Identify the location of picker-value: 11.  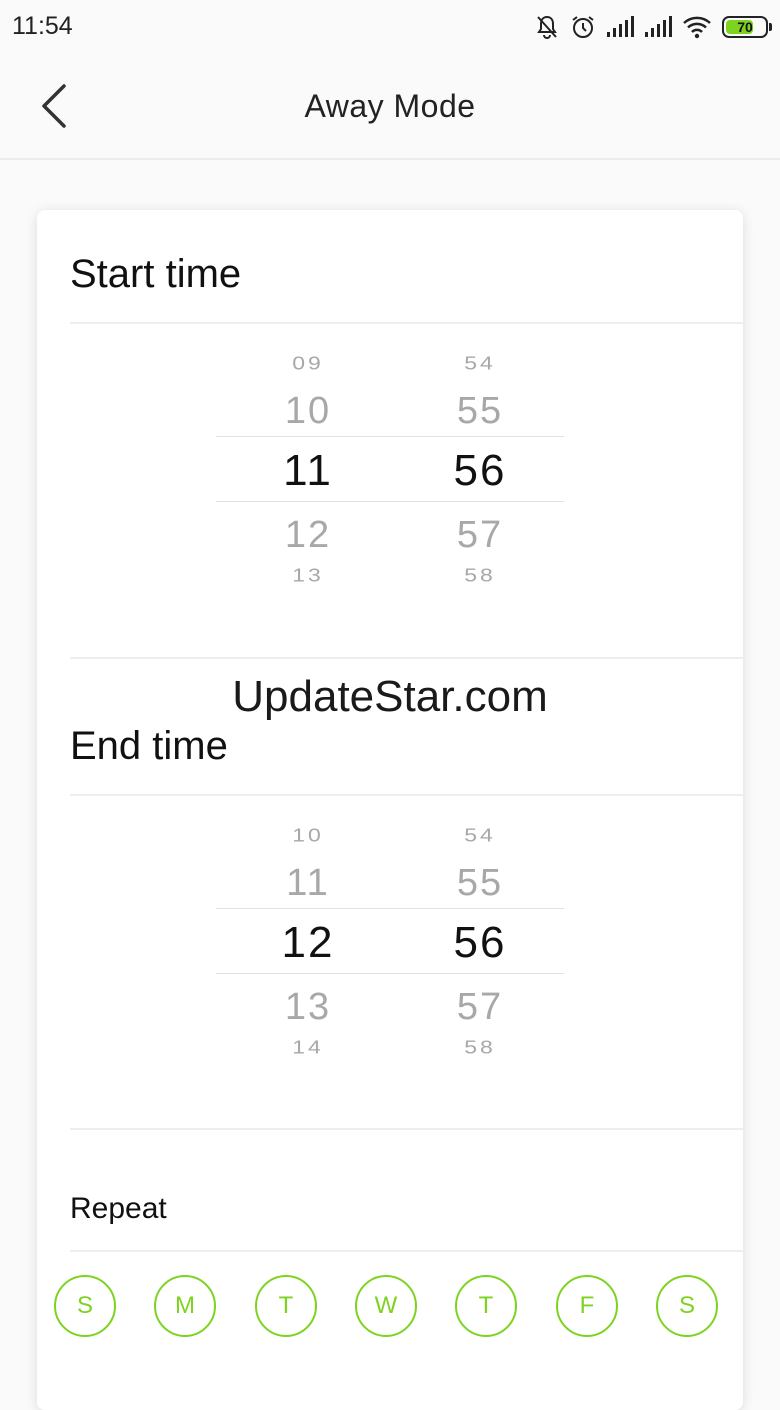
(308, 883).